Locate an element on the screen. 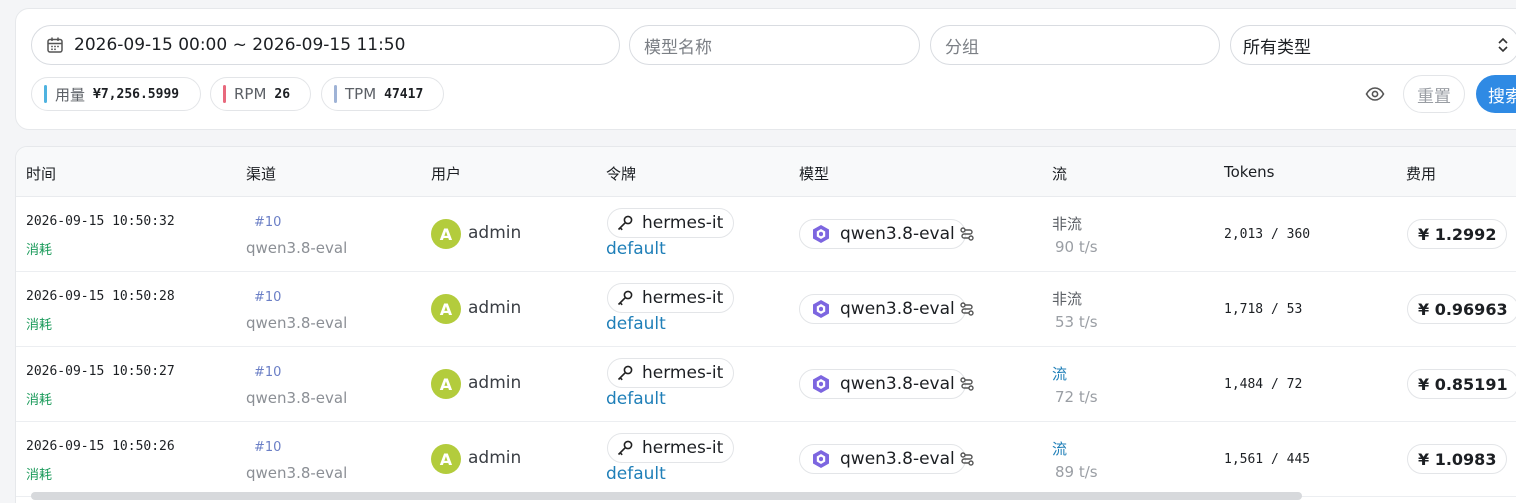 Image resolution: width=1516 pixels, height=503 pixels. log-time: 2026-09-15 10:50:27 is located at coordinates (100, 371).